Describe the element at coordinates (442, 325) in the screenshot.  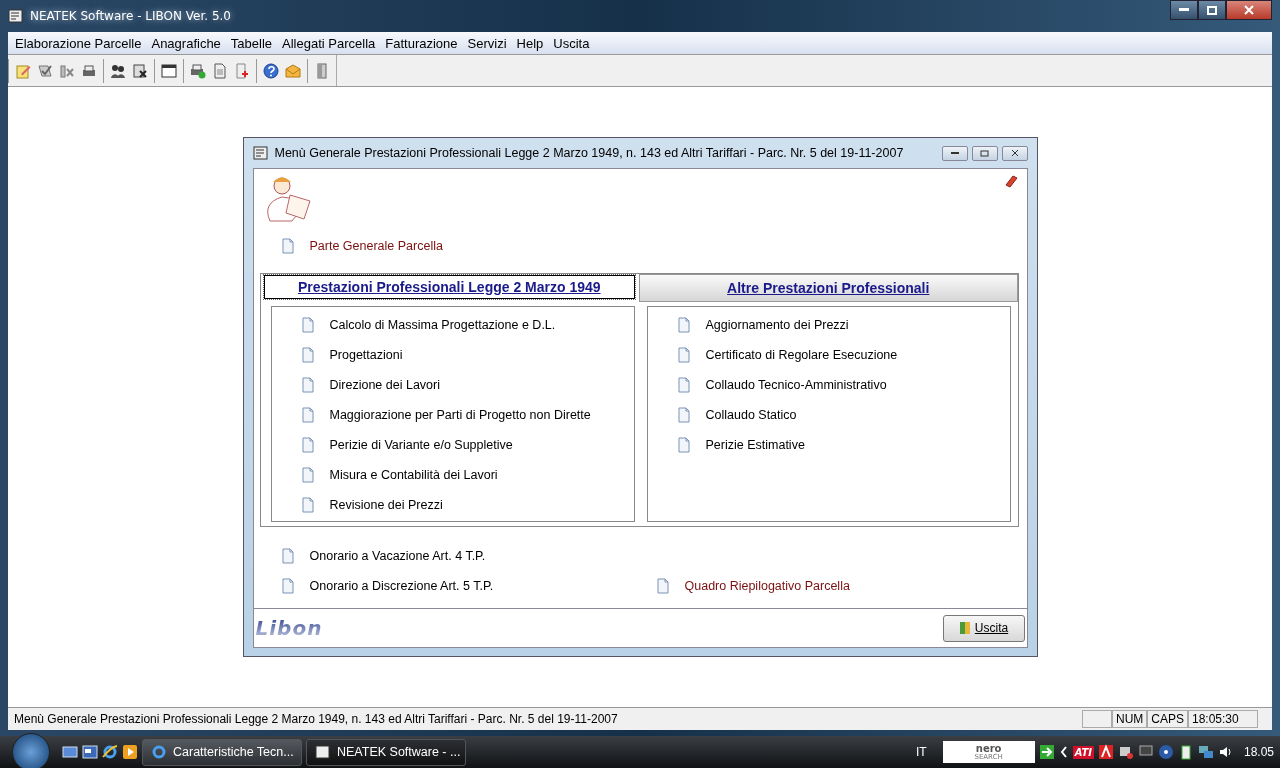
I see `menu-link: Calcolo di Massima Progettazione e D.L.` at that location.